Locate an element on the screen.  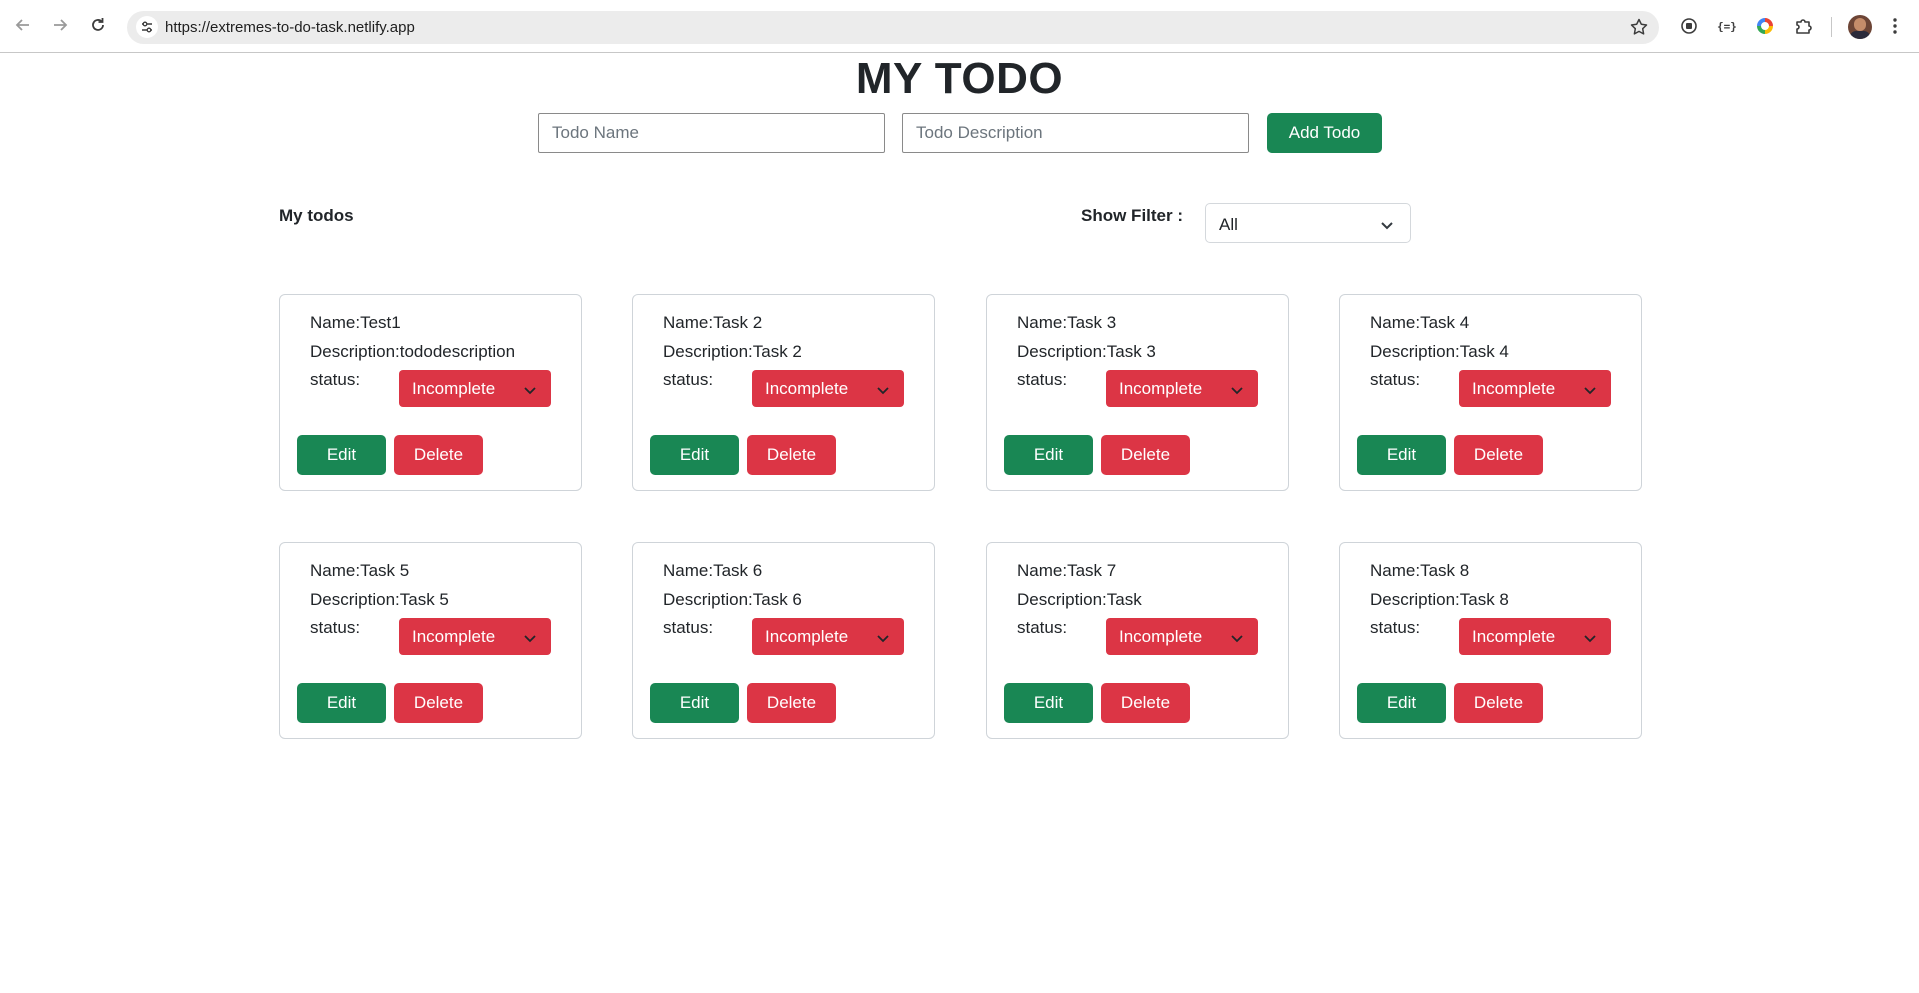
address-bar: https://extremes-to-do-task.netlify.app is located at coordinates (893, 27).